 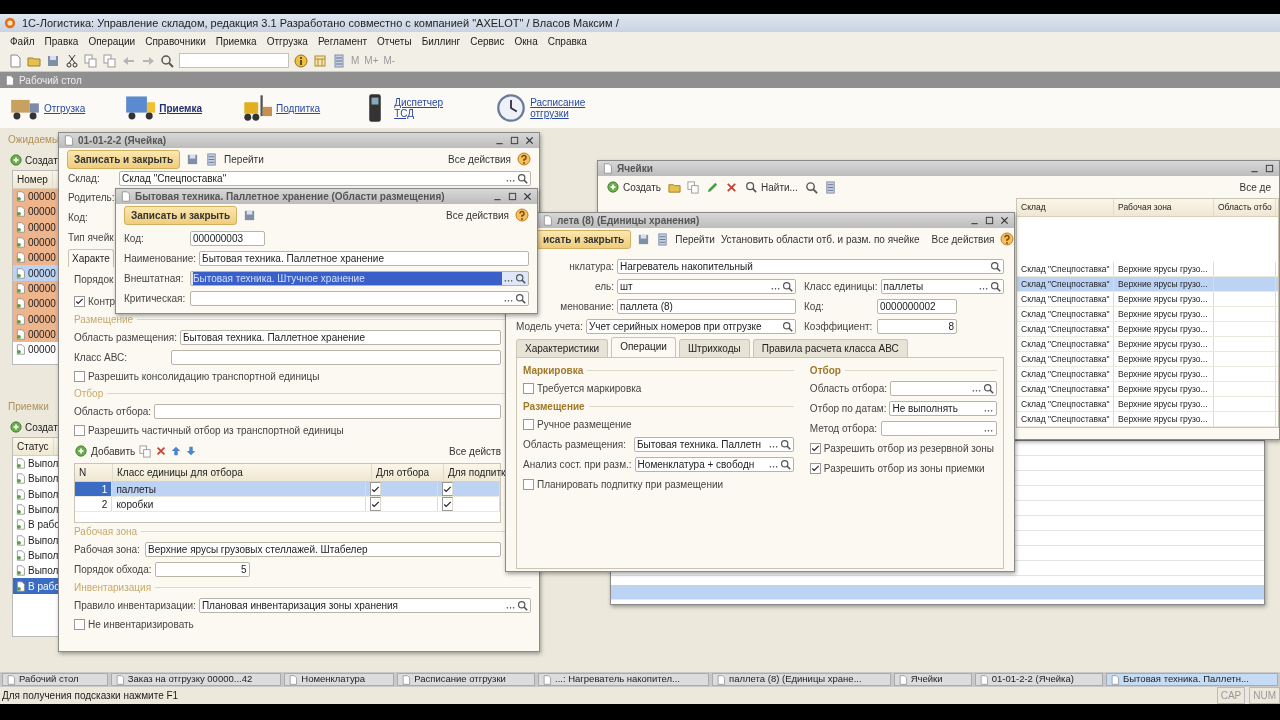 I want to click on taskbar-item: Расписание отгрузки, so click(x=466, y=679).